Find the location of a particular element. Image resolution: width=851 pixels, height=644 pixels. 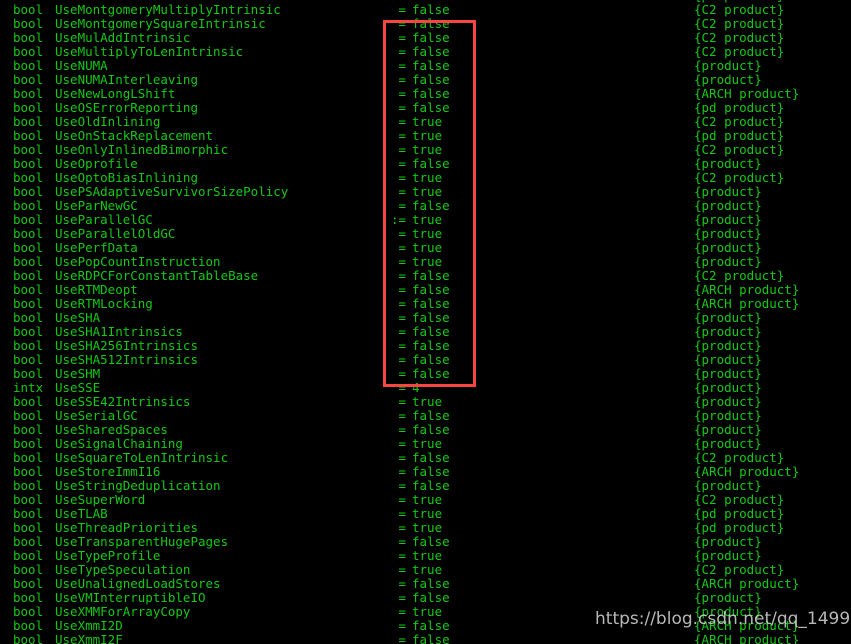

flag-name: UseNUMA is located at coordinates (81, 65).